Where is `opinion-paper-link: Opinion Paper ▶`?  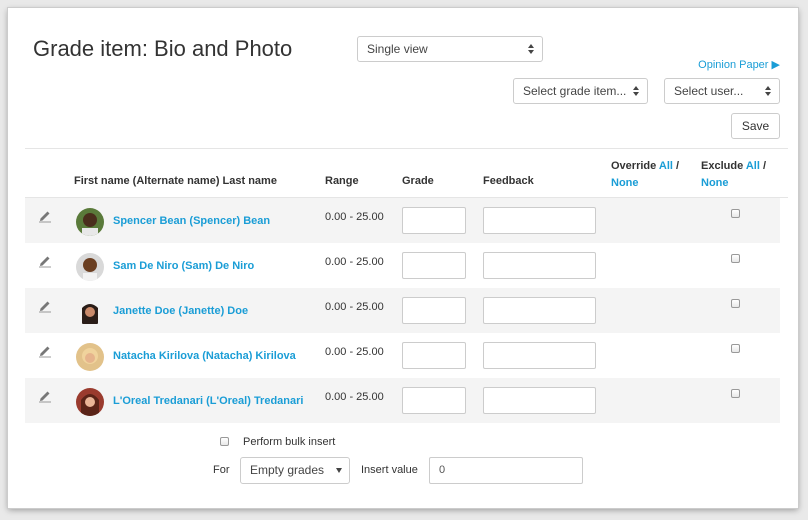 opinion-paper-link: Opinion Paper ▶ is located at coordinates (739, 64).